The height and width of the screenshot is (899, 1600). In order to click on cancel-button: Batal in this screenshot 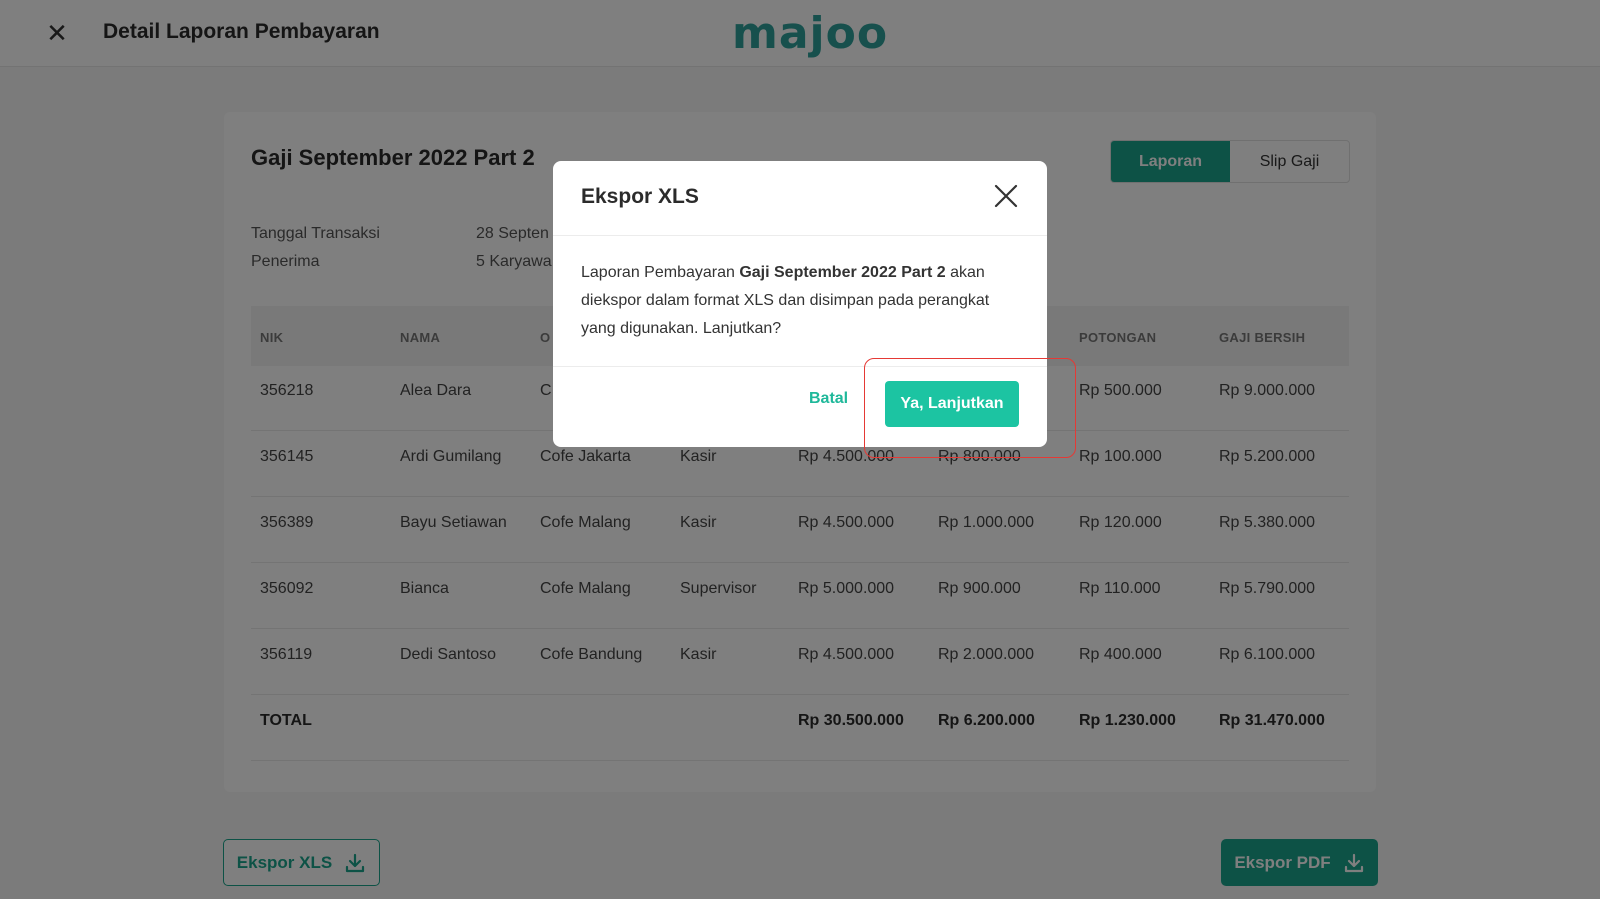, I will do `click(828, 399)`.